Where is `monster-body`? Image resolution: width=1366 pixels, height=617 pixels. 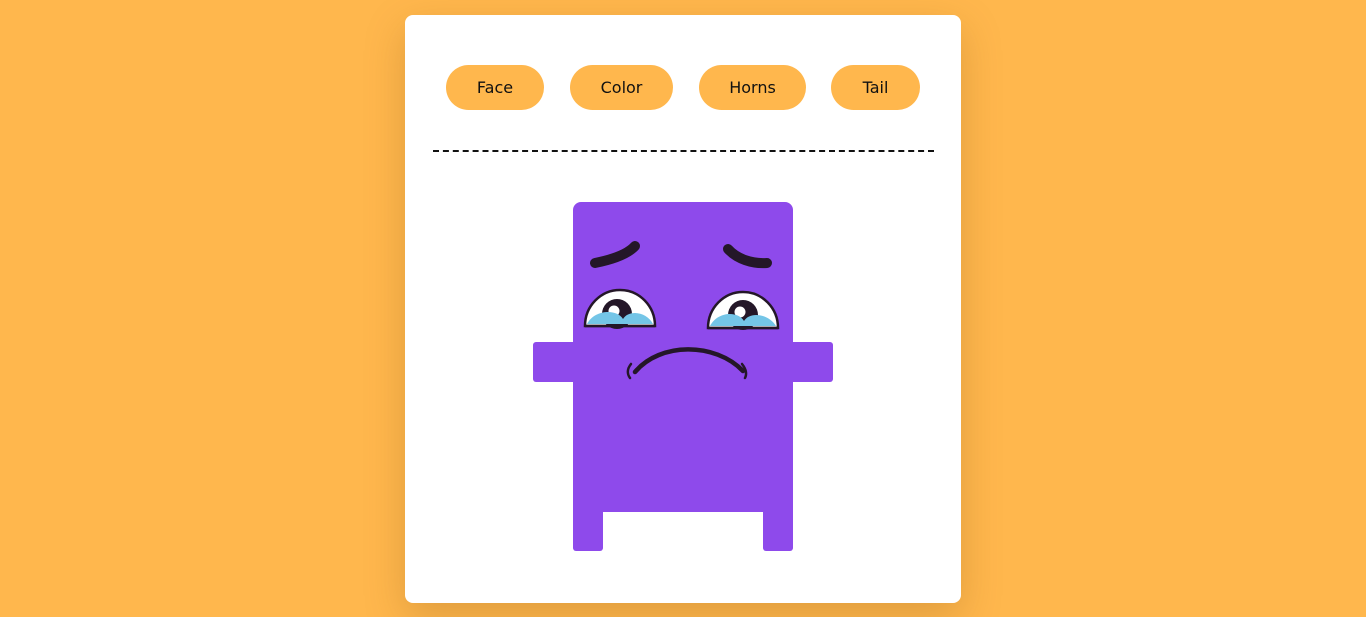
monster-body is located at coordinates (683, 357).